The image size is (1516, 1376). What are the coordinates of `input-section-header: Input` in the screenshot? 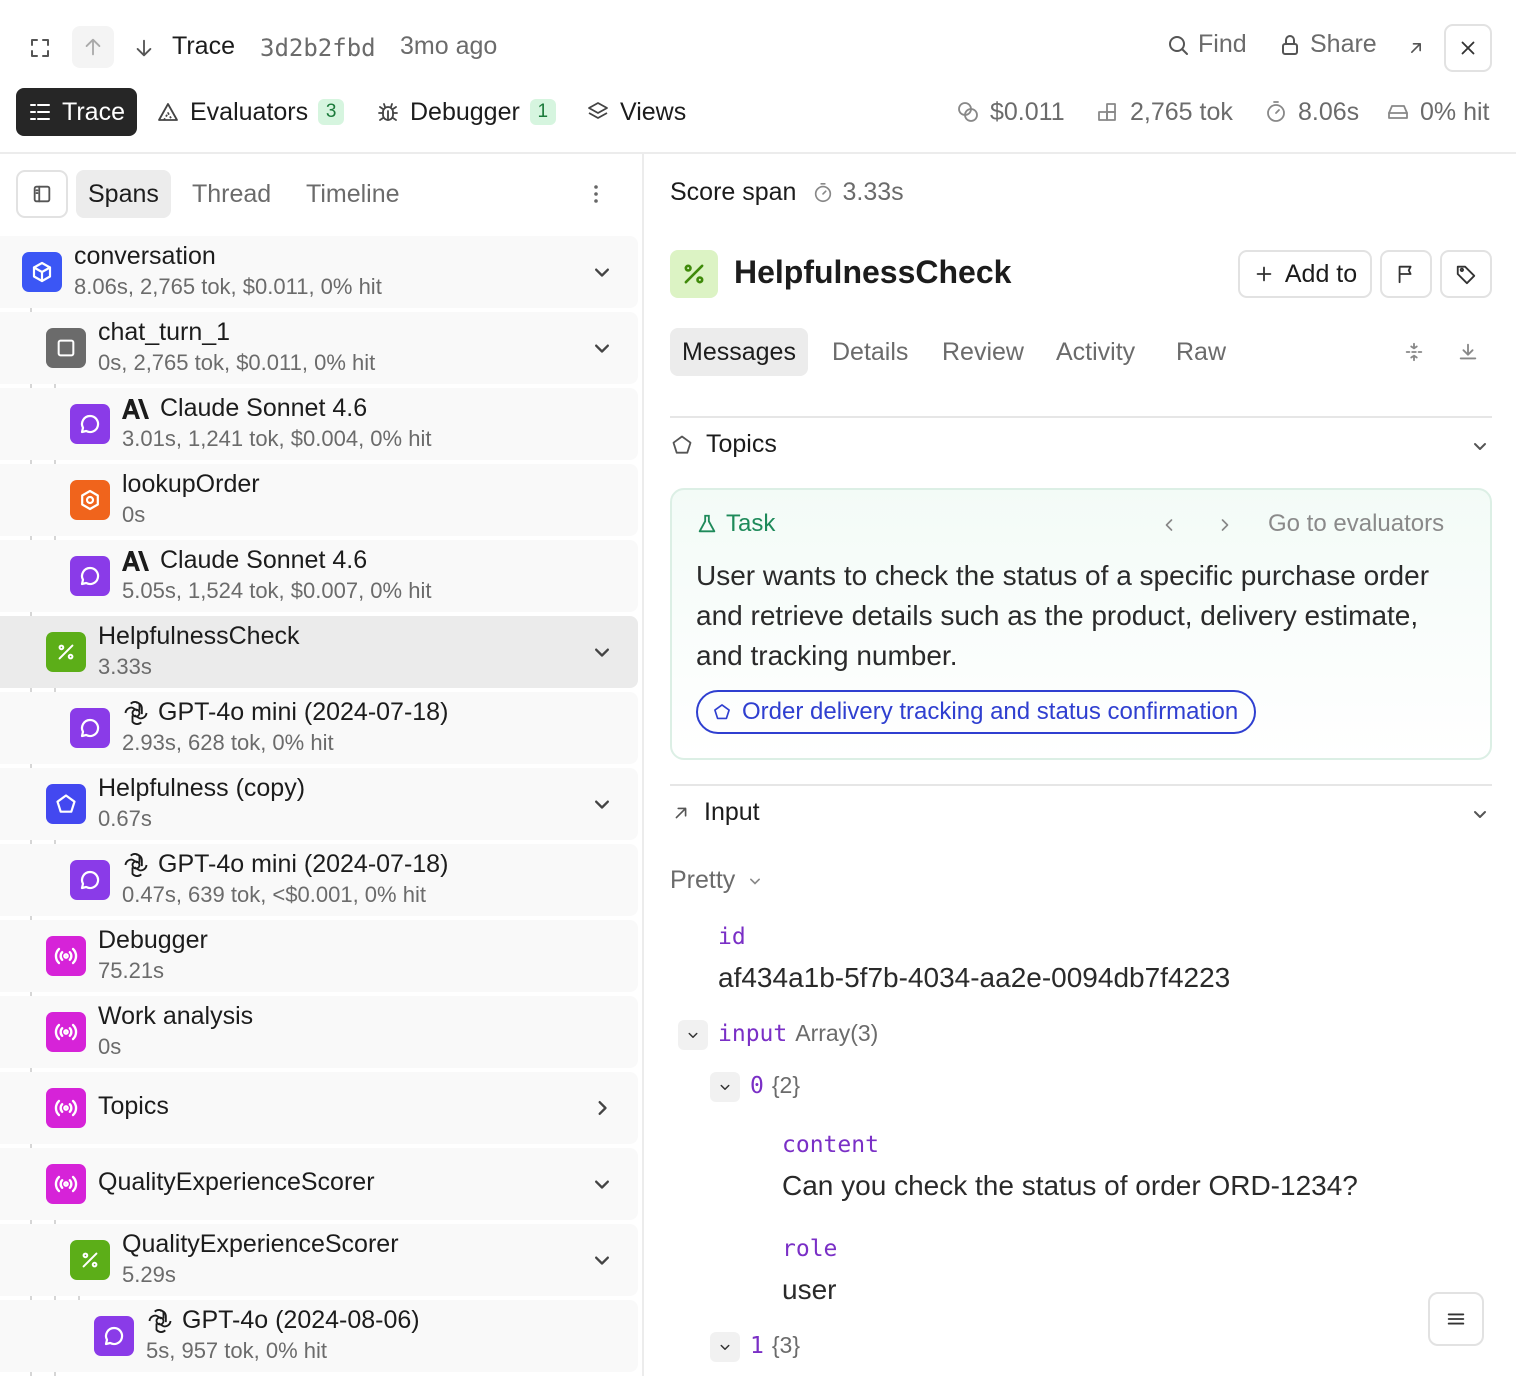 It's located at (715, 812).